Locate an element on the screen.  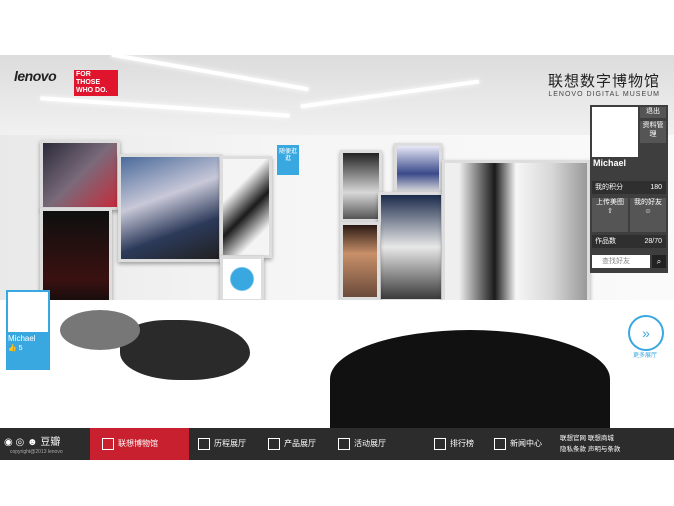
upload-button: 上传美图 ⇧ is located at coordinates (610, 215).